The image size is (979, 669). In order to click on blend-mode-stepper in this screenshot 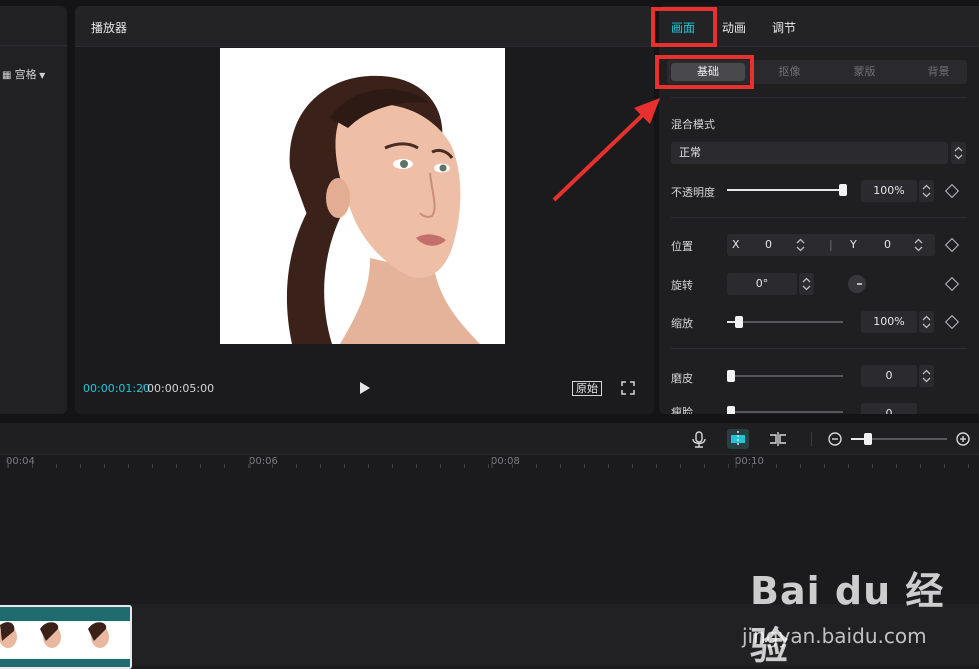, I will do `click(958, 153)`.